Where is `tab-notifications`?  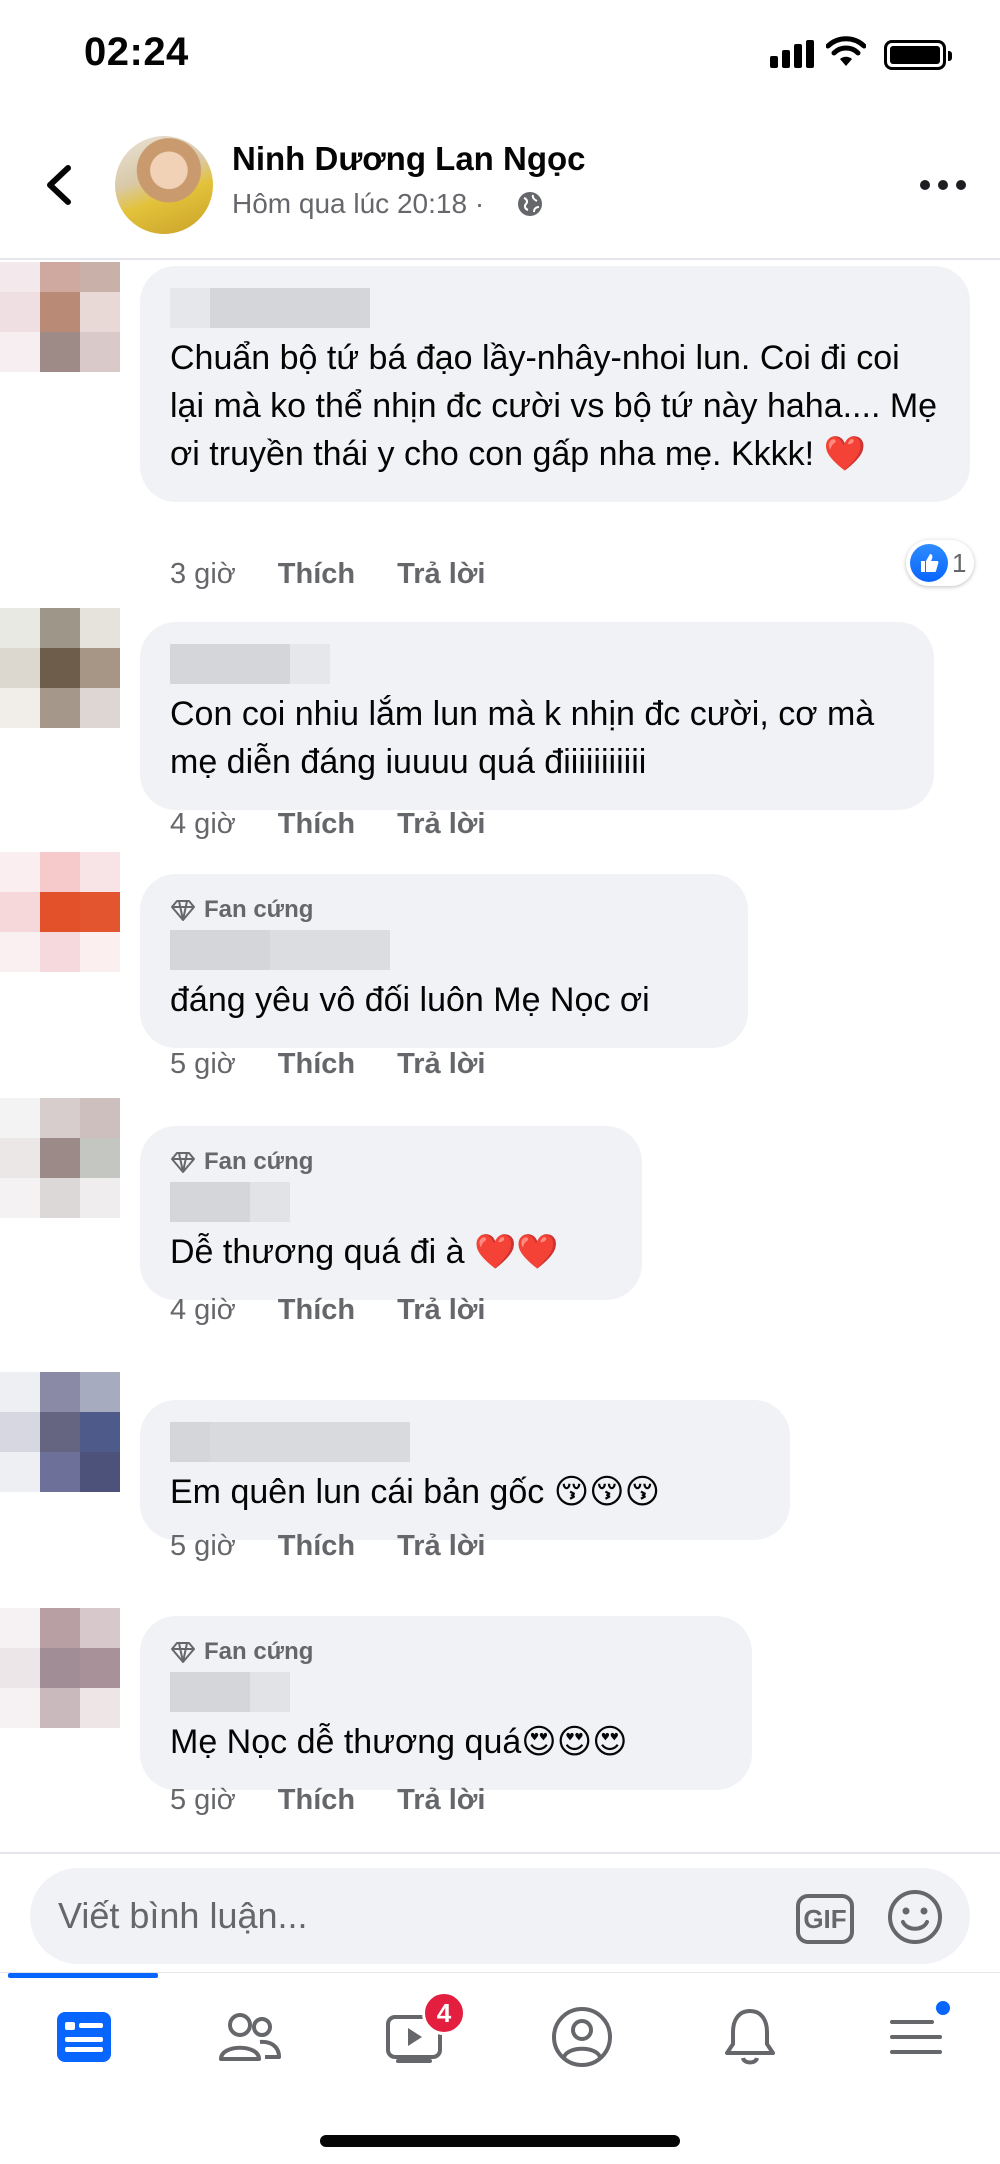 tab-notifications is located at coordinates (750, 2037).